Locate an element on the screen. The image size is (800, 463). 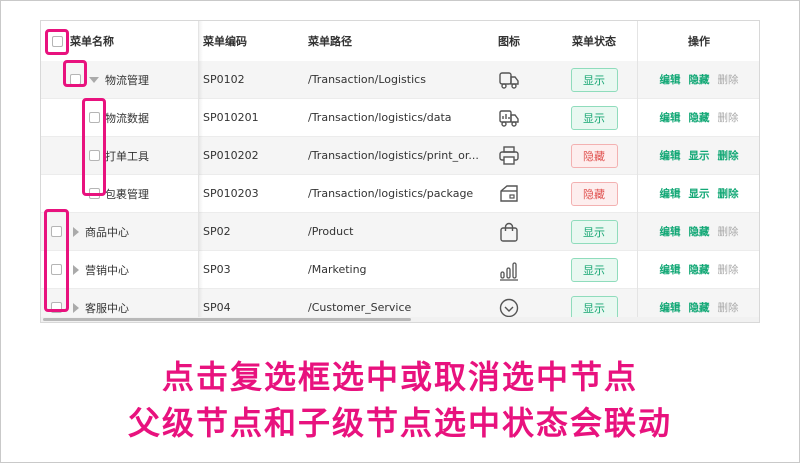
col-header-icon: 图标 is located at coordinates (509, 41).